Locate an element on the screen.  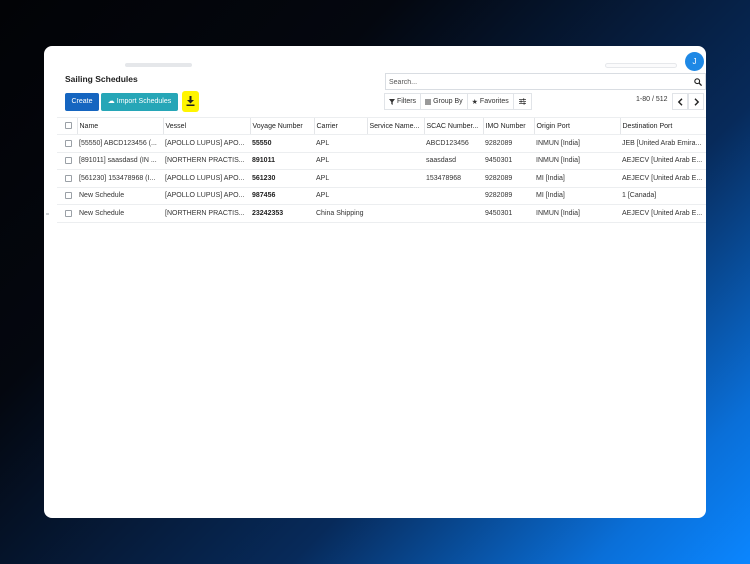
user-menu-pill is located at coordinates (641, 65).